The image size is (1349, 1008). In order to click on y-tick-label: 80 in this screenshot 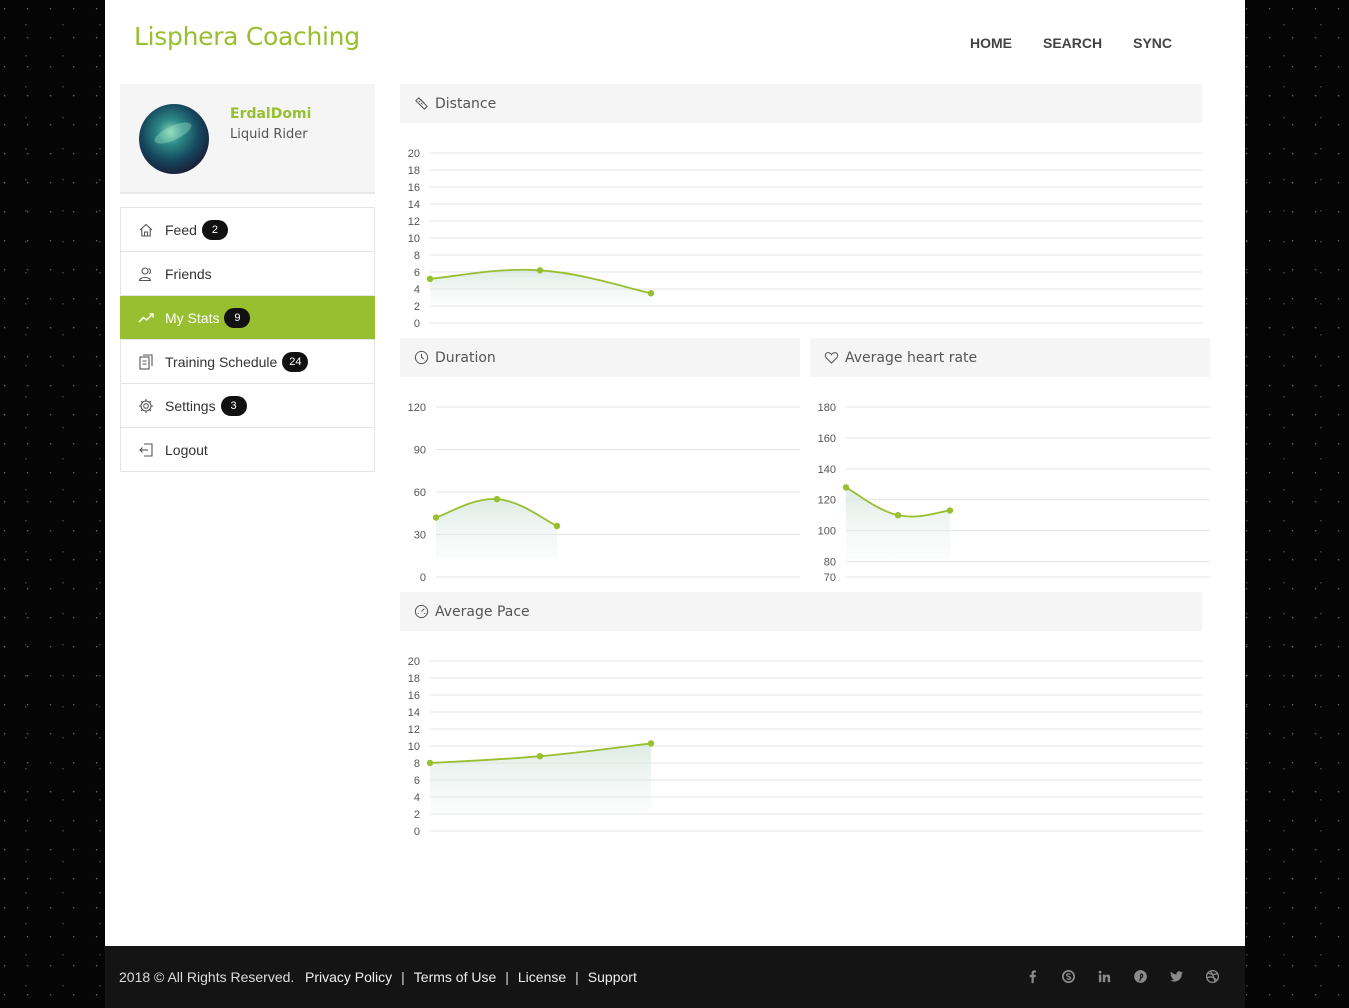, I will do `click(830, 563)`.